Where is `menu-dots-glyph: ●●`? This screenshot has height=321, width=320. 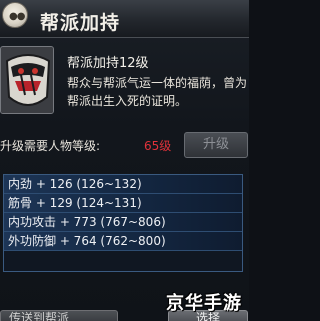
menu-dots-glyph: ●● is located at coordinates (17, 16).